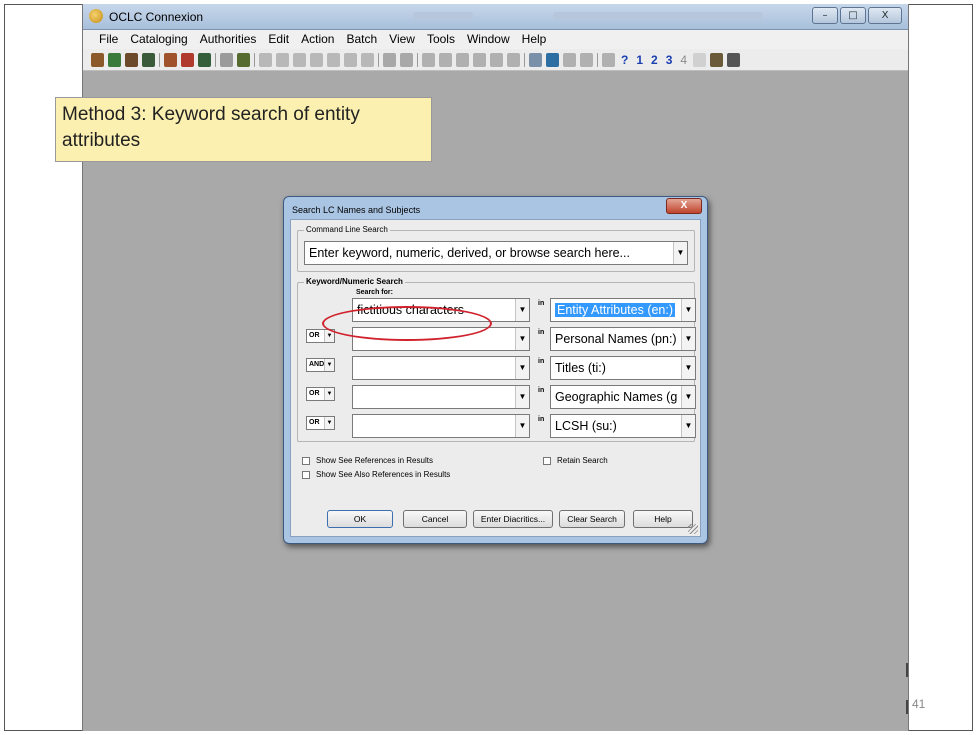 Image resolution: width=977 pixels, height=735 pixels. I want to click on in-label: in, so click(541, 332).